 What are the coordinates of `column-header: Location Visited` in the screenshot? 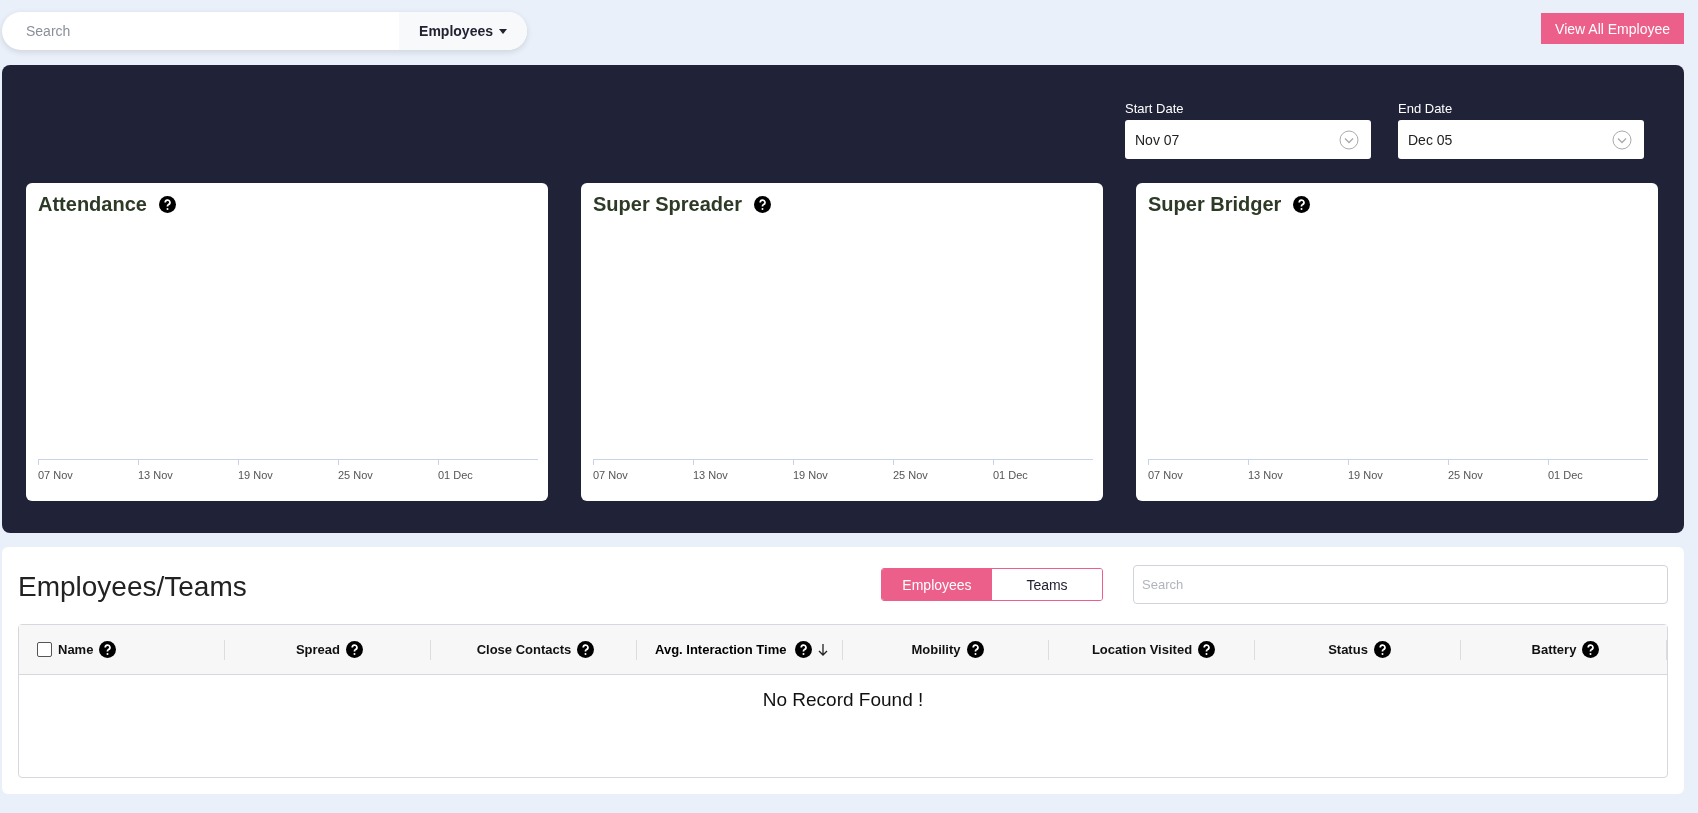 It's located at (1142, 649).